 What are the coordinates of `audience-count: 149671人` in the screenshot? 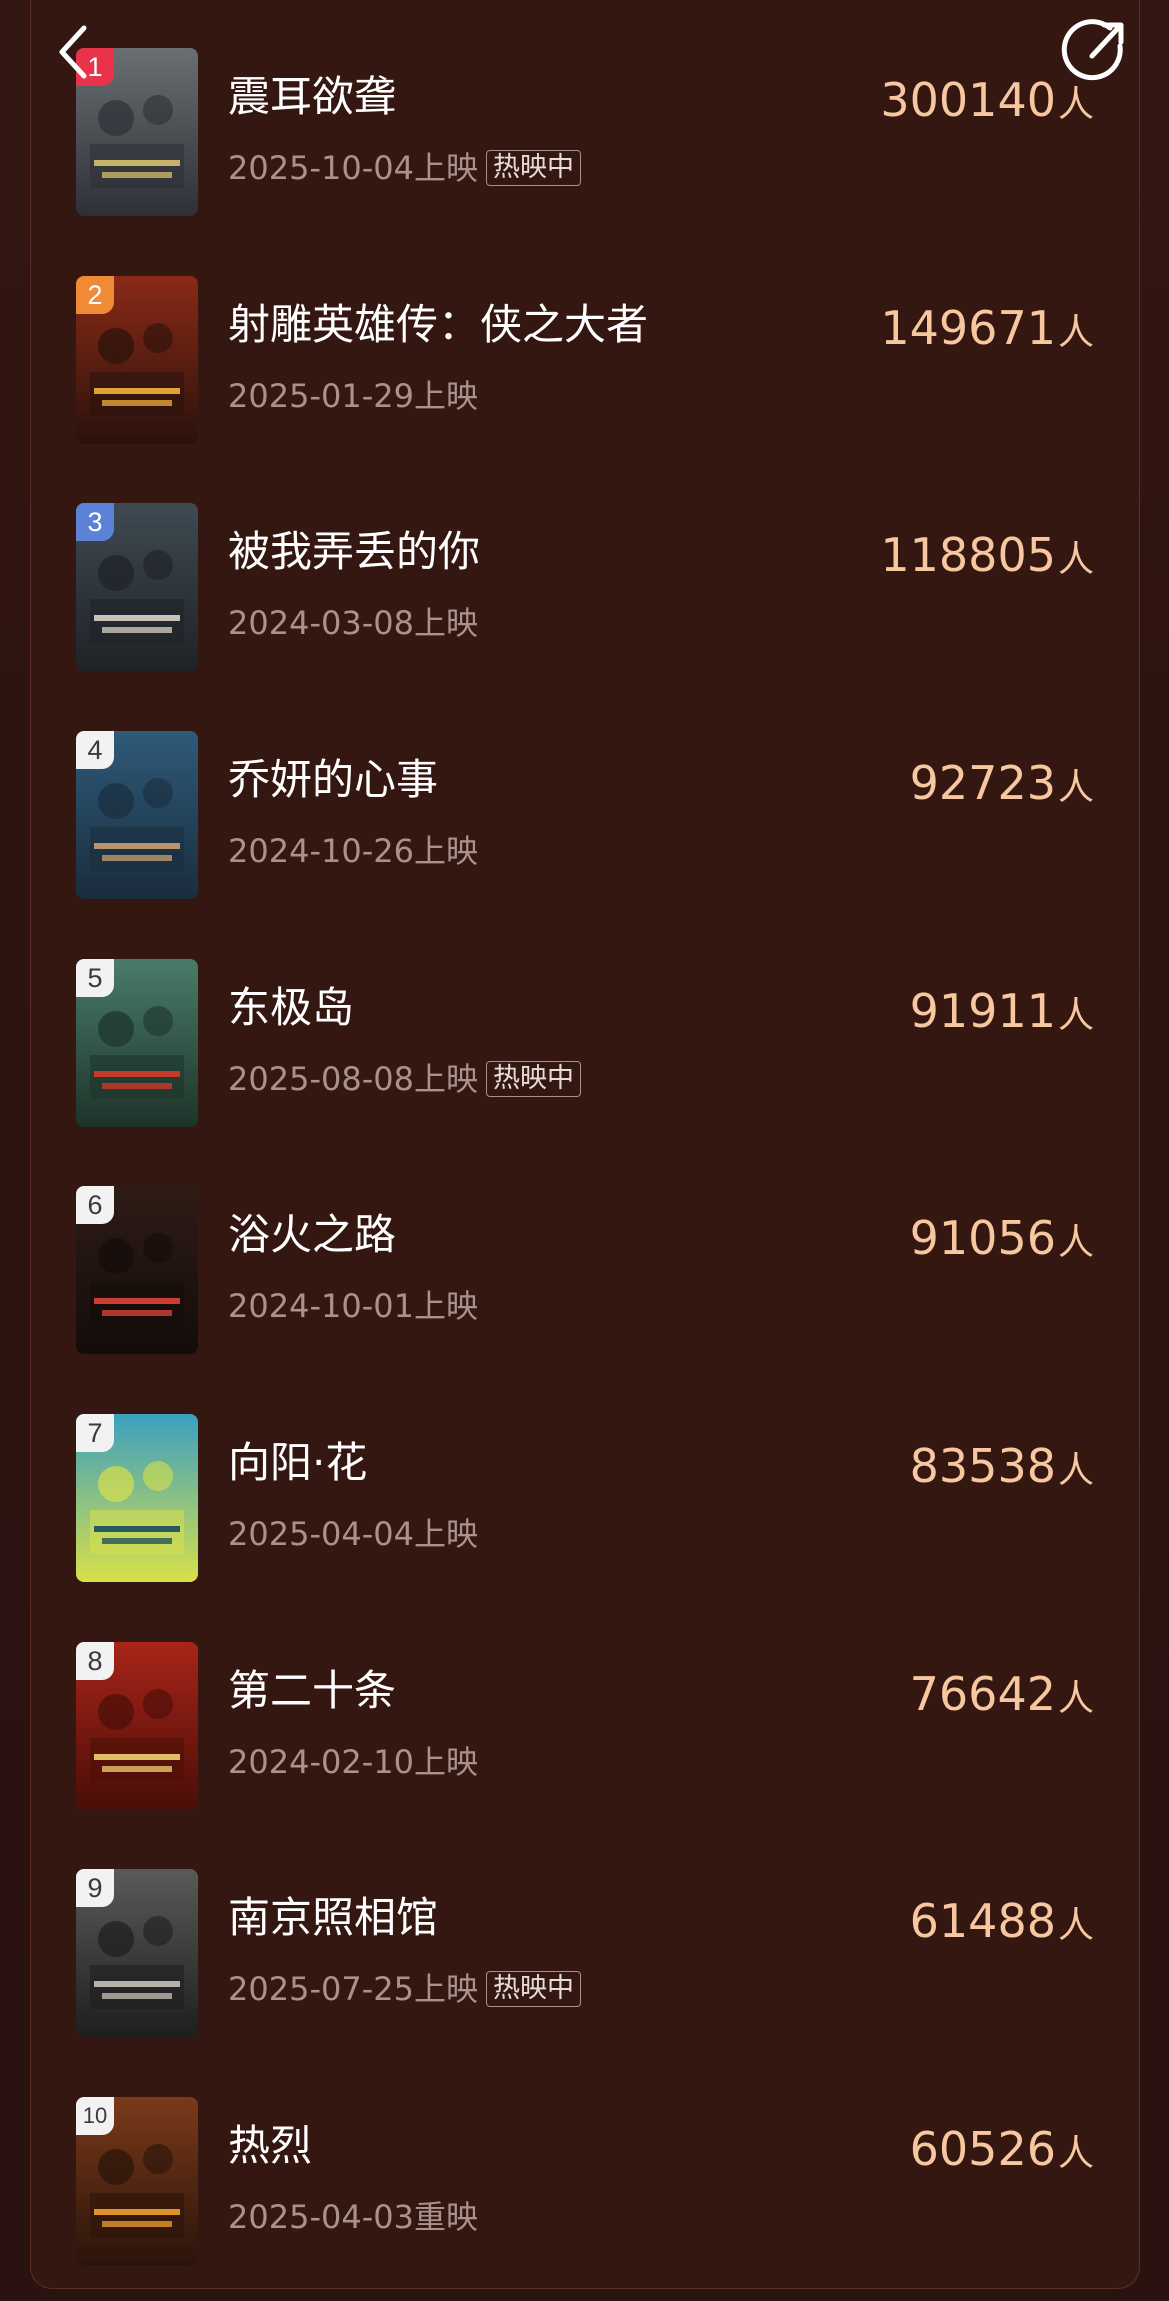 It's located at (987, 333).